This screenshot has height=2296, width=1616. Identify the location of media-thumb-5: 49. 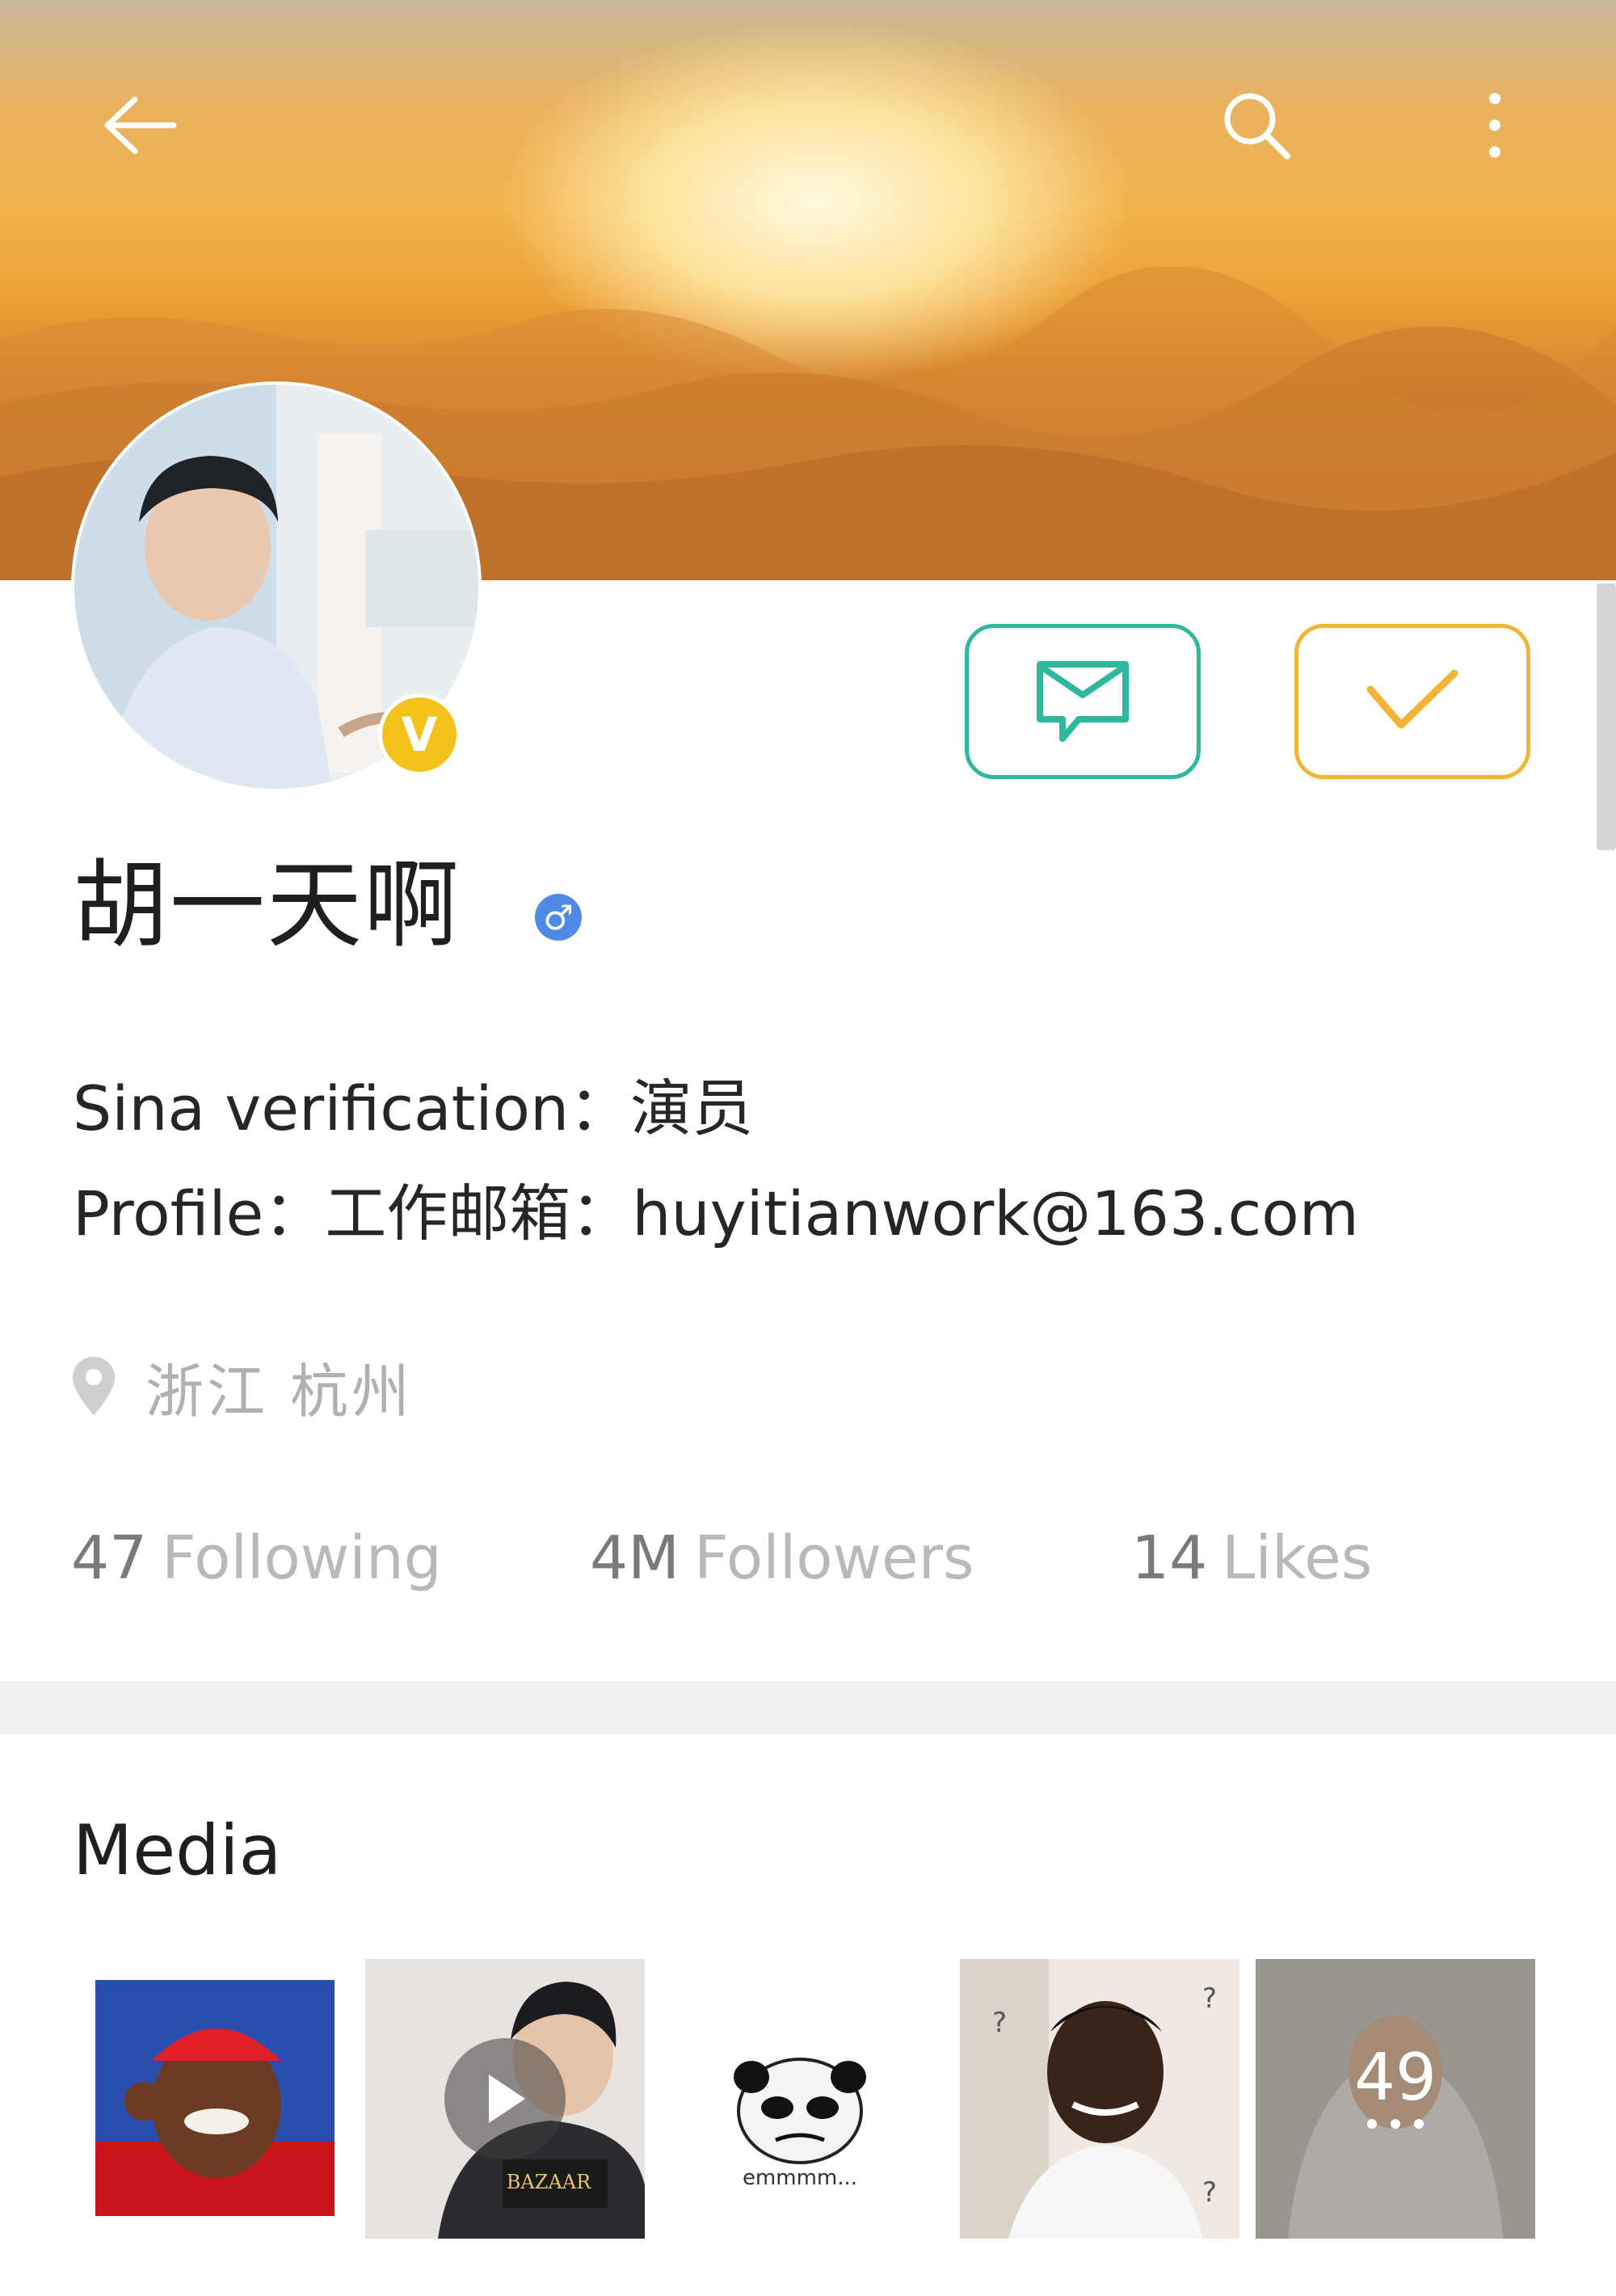
(1395, 2099).